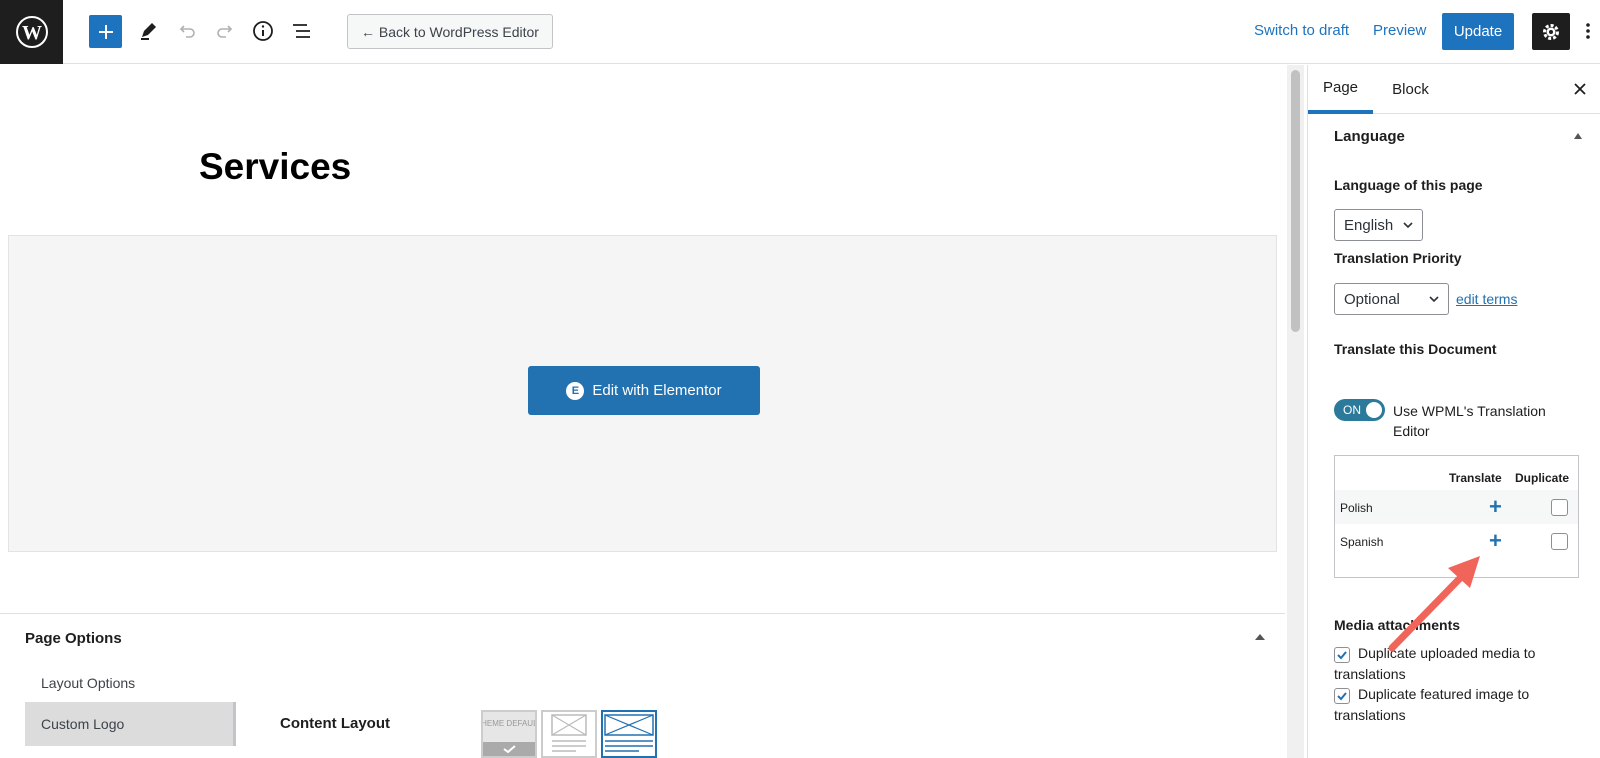  What do you see at coordinates (88, 683) in the screenshot?
I see `layout-options-tab: Layout Options` at bounding box center [88, 683].